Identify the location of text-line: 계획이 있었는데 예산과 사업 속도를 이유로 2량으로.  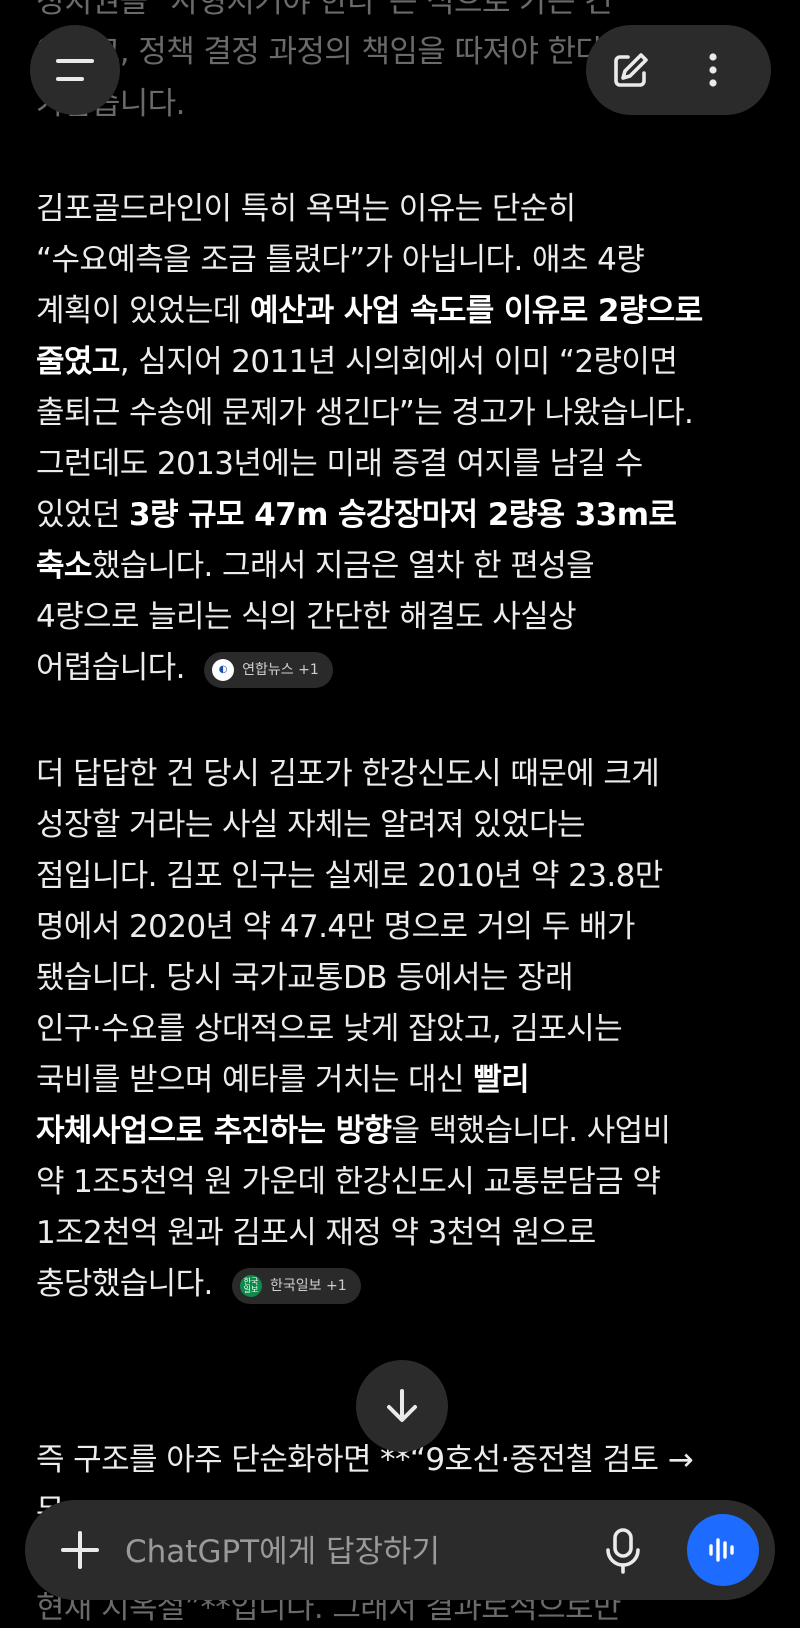
(369, 311).